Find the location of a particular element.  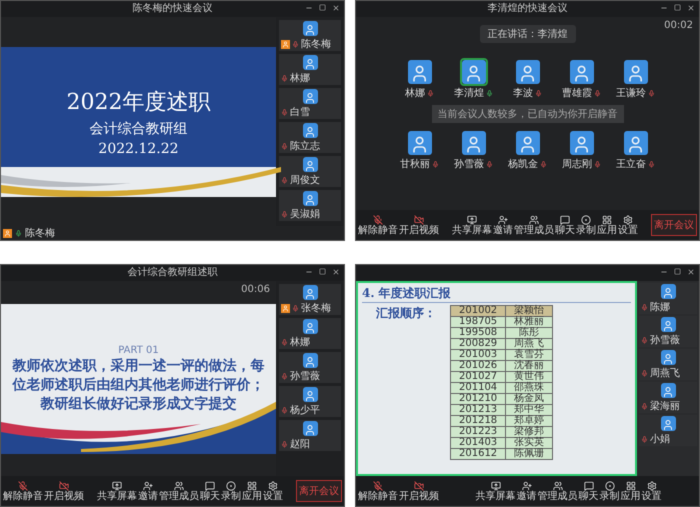

table-cell: 梁颖怡 is located at coordinates (529, 311).